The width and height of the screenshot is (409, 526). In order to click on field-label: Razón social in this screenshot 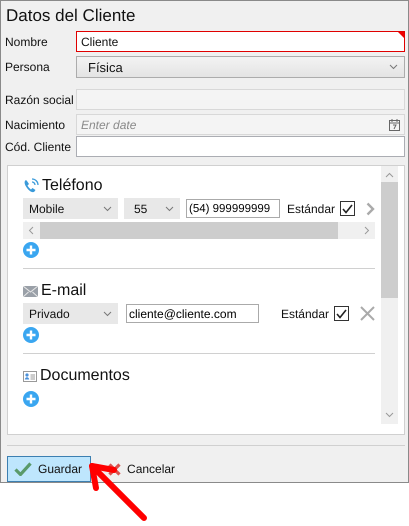, I will do `click(40, 99)`.